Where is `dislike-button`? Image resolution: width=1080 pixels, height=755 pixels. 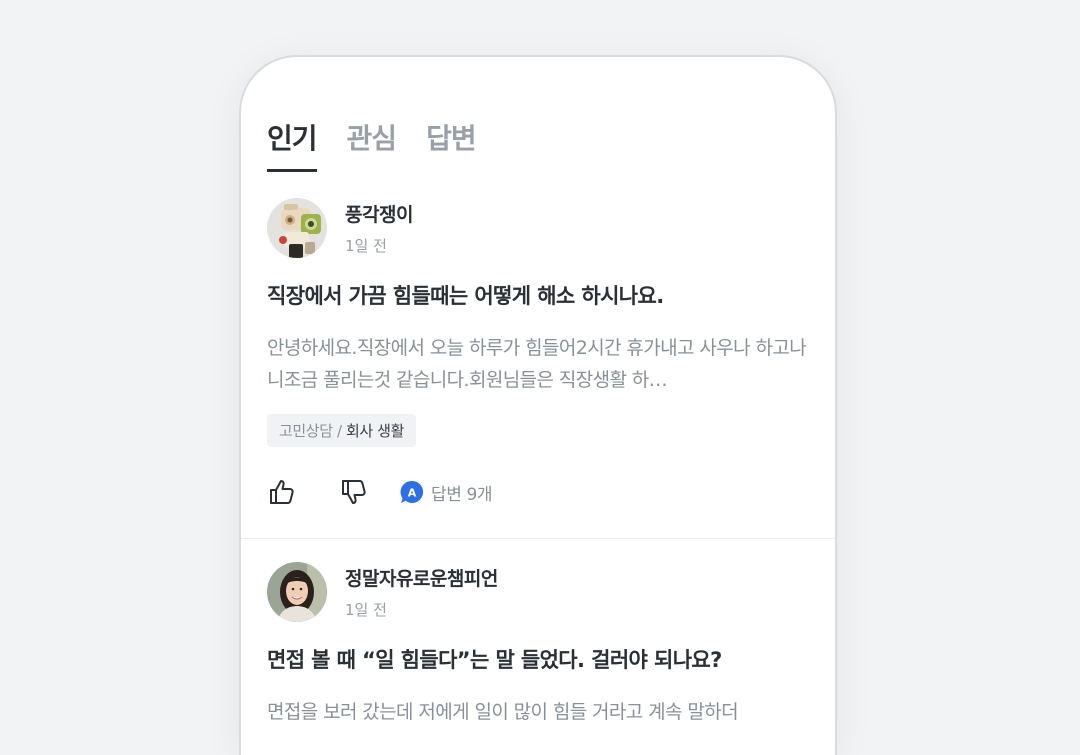
dislike-button is located at coordinates (354, 492).